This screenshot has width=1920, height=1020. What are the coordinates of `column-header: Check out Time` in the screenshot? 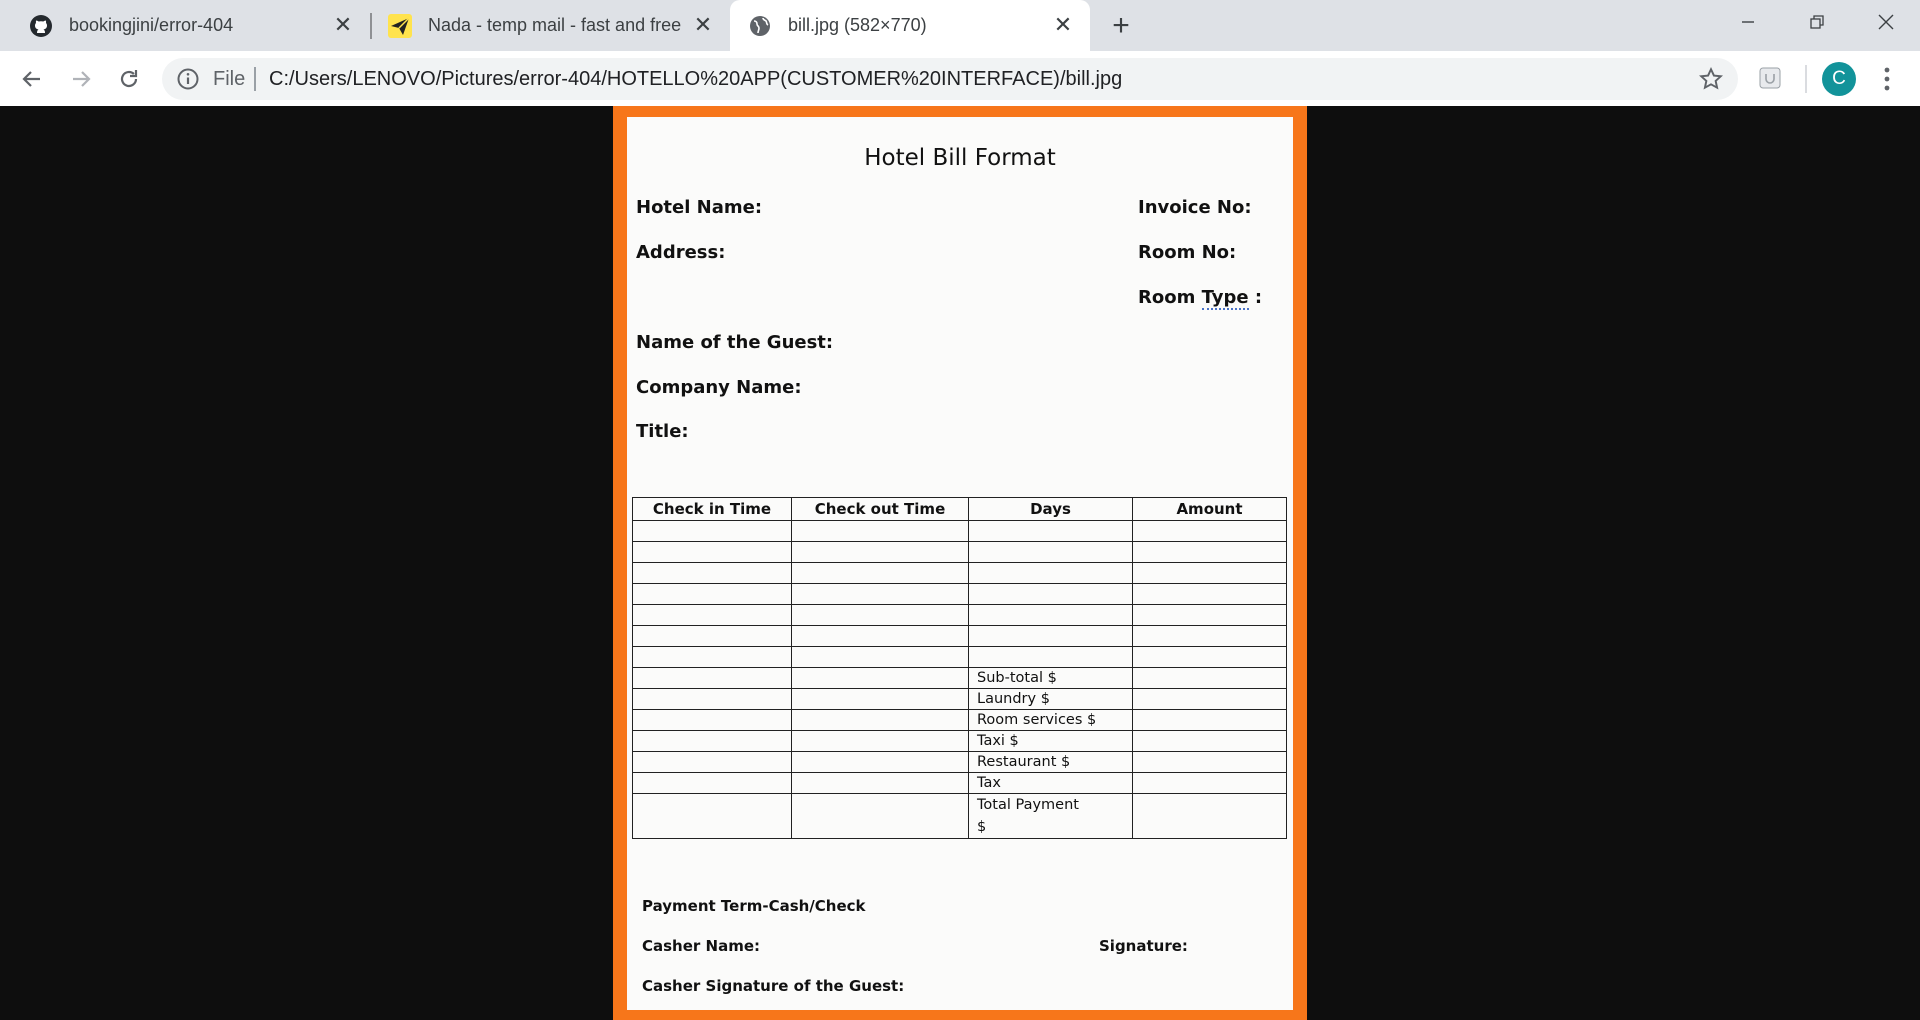 It's located at (880, 509).